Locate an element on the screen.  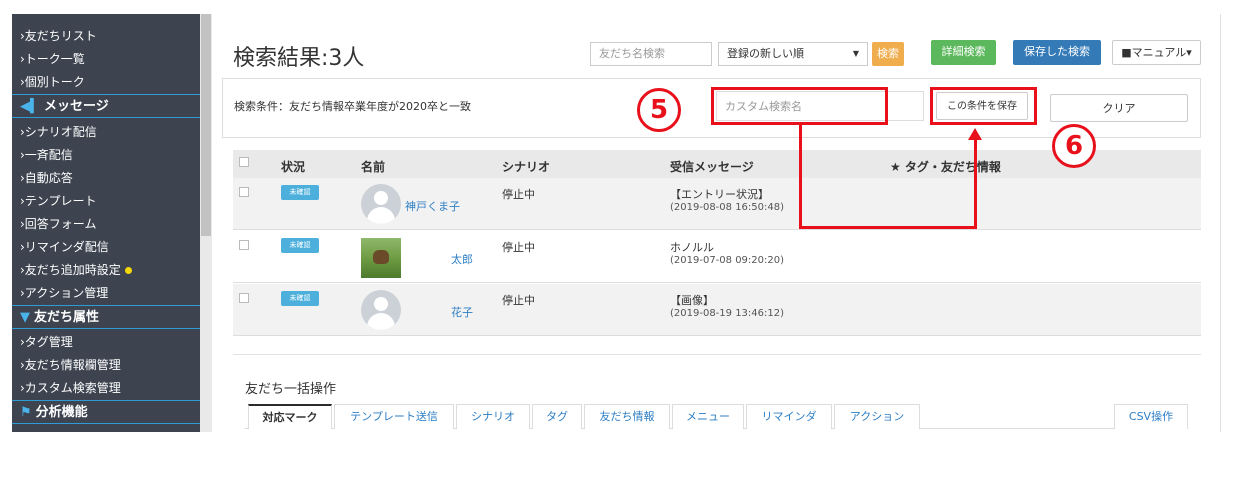
manual-button-label: マニュアル▾ is located at coordinates (1161, 52).